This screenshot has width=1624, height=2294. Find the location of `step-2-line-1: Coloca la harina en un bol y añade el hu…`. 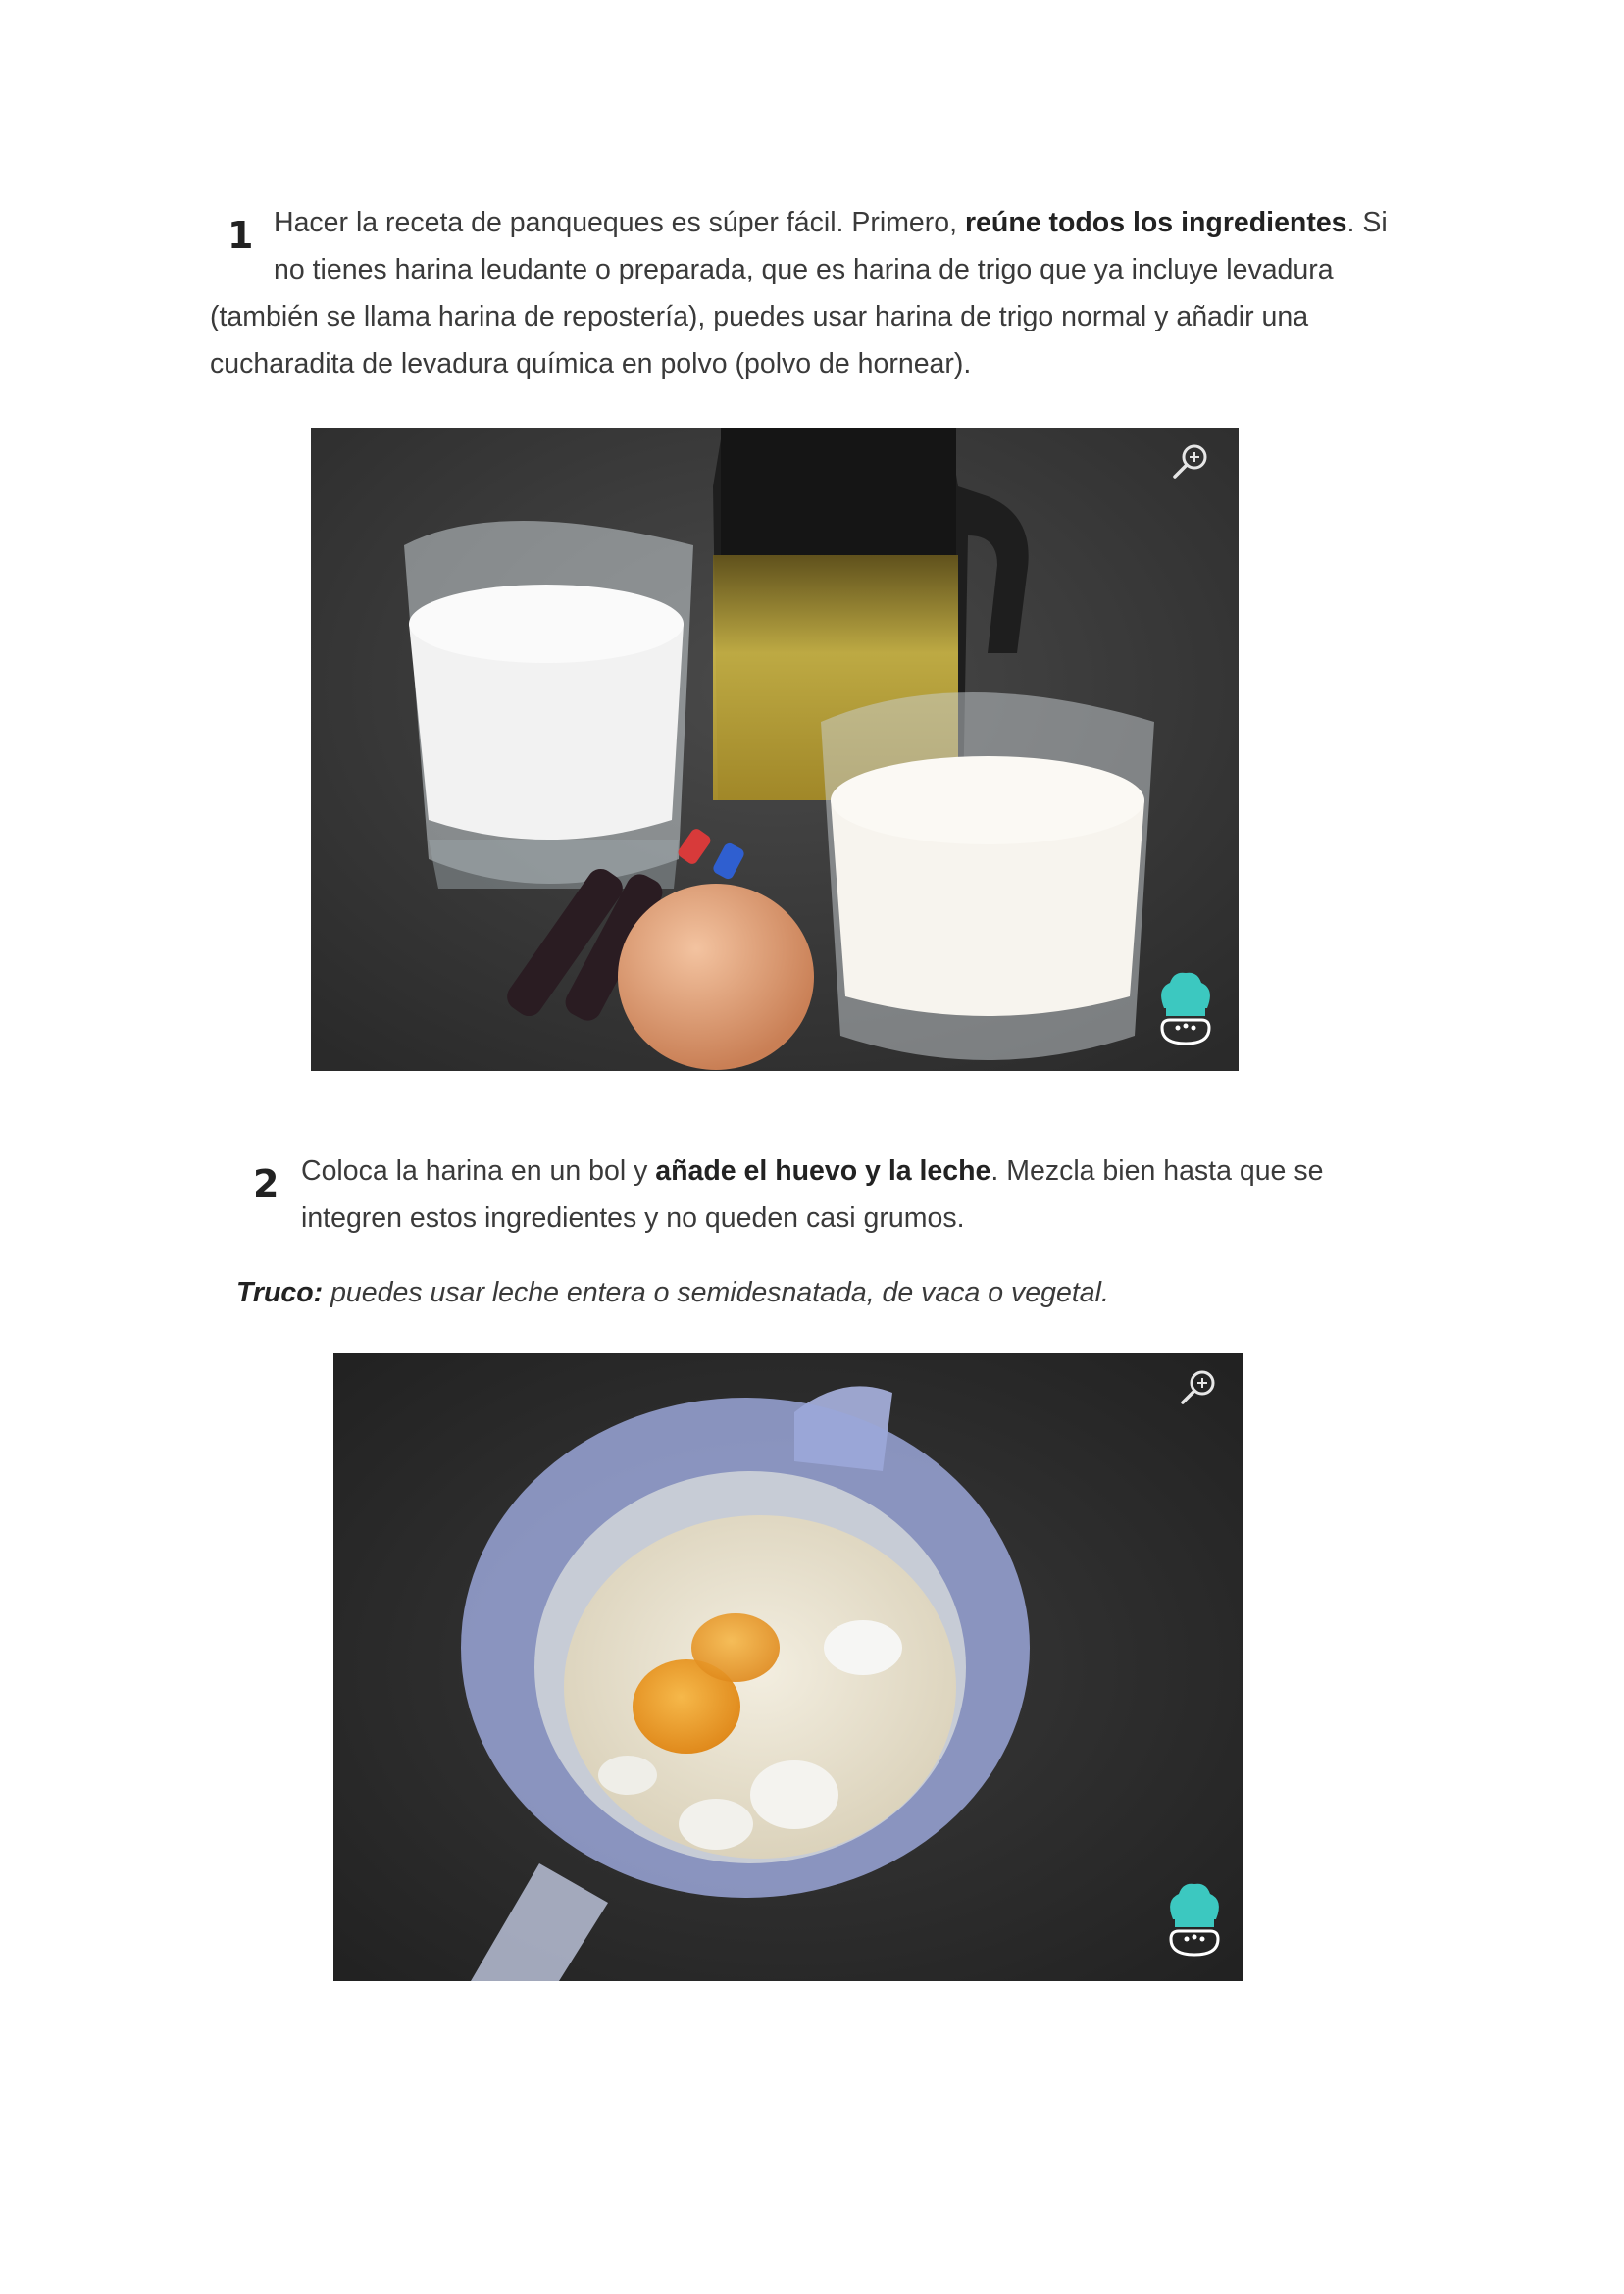

step-2-line-1: Coloca la harina en un bol y añade el hu… is located at coordinates (812, 1171).